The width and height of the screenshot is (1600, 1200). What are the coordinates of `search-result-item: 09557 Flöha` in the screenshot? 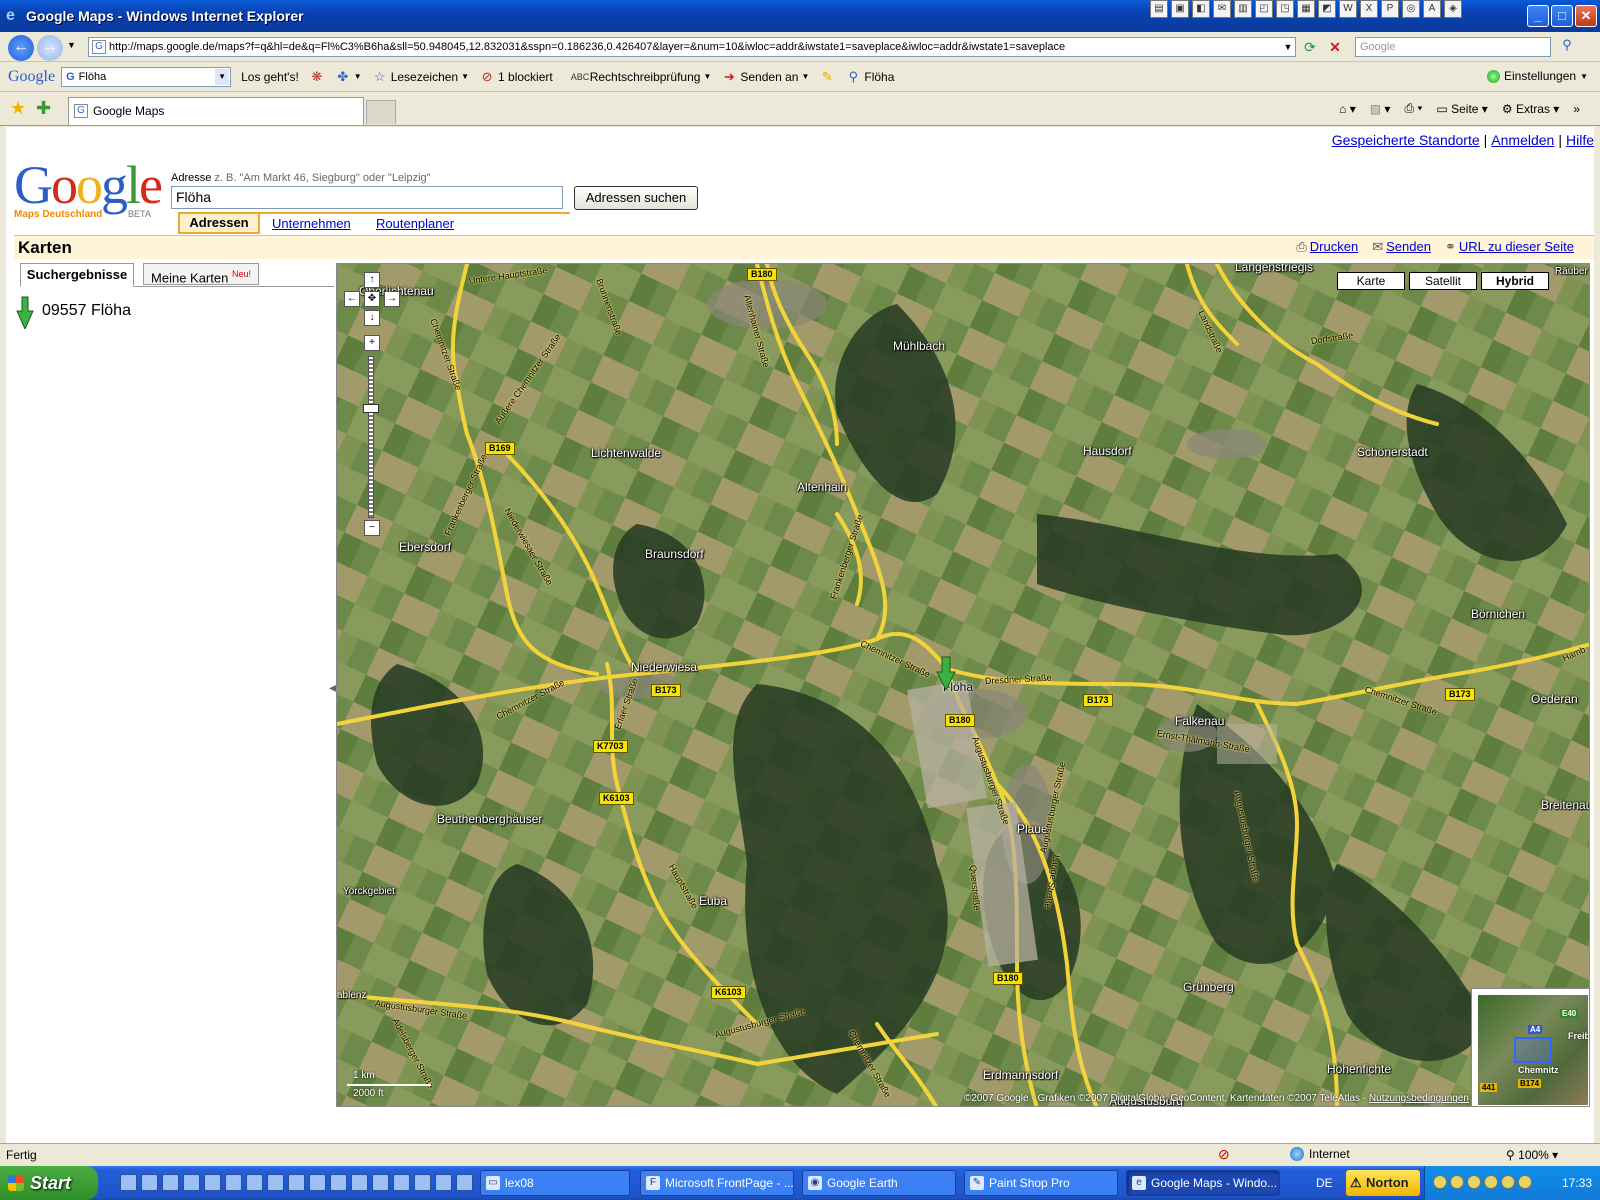 It's located at (86, 311).